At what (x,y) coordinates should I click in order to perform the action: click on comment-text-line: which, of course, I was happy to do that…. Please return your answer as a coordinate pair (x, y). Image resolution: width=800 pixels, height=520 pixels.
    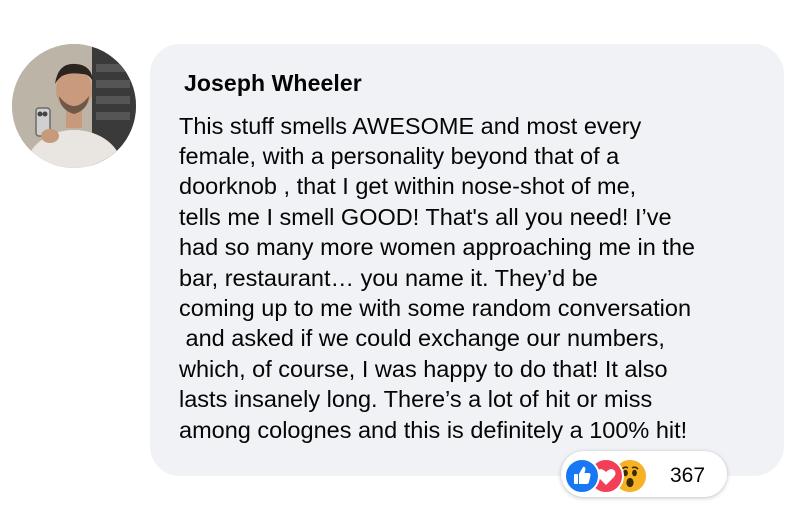
    Looking at the image, I should click on (423, 369).